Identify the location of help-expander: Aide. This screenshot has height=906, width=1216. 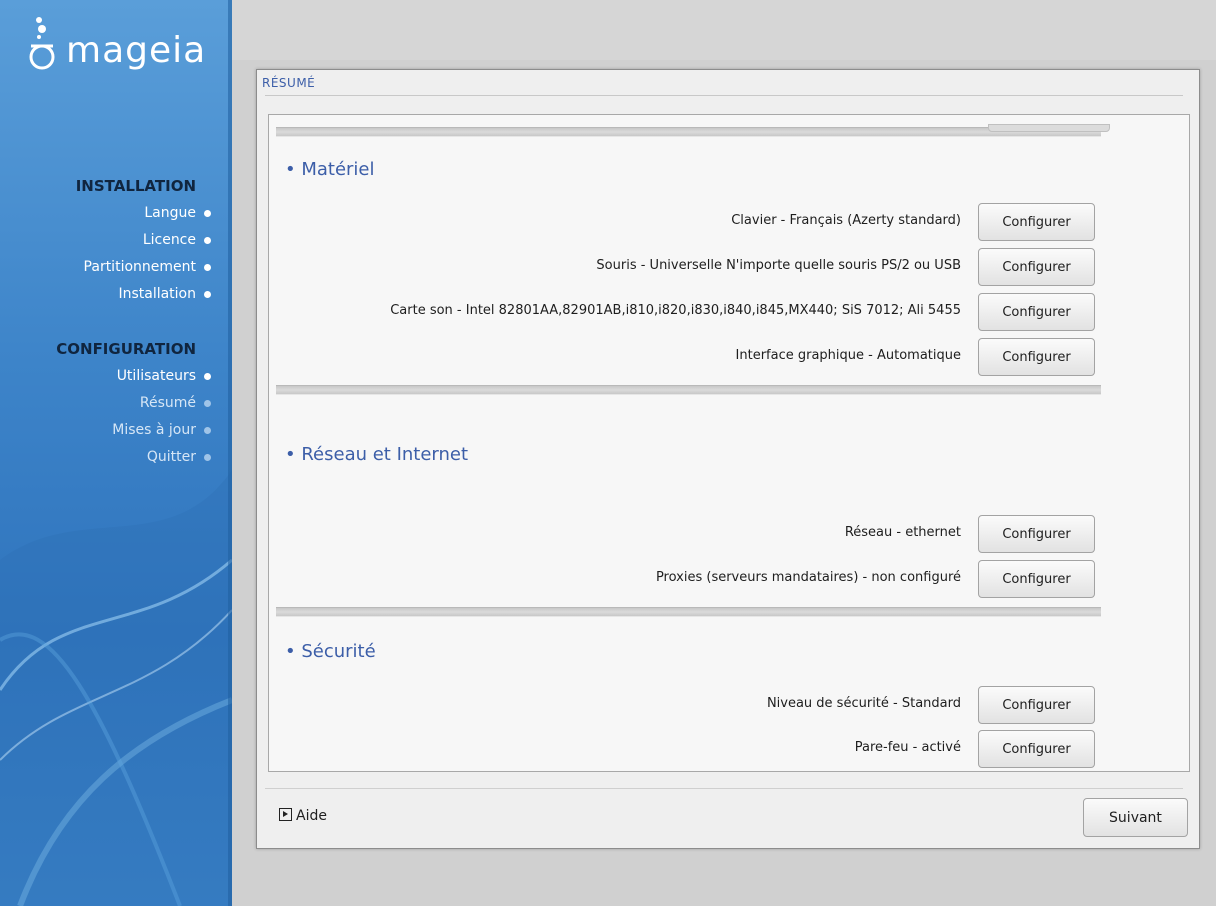
(303, 816).